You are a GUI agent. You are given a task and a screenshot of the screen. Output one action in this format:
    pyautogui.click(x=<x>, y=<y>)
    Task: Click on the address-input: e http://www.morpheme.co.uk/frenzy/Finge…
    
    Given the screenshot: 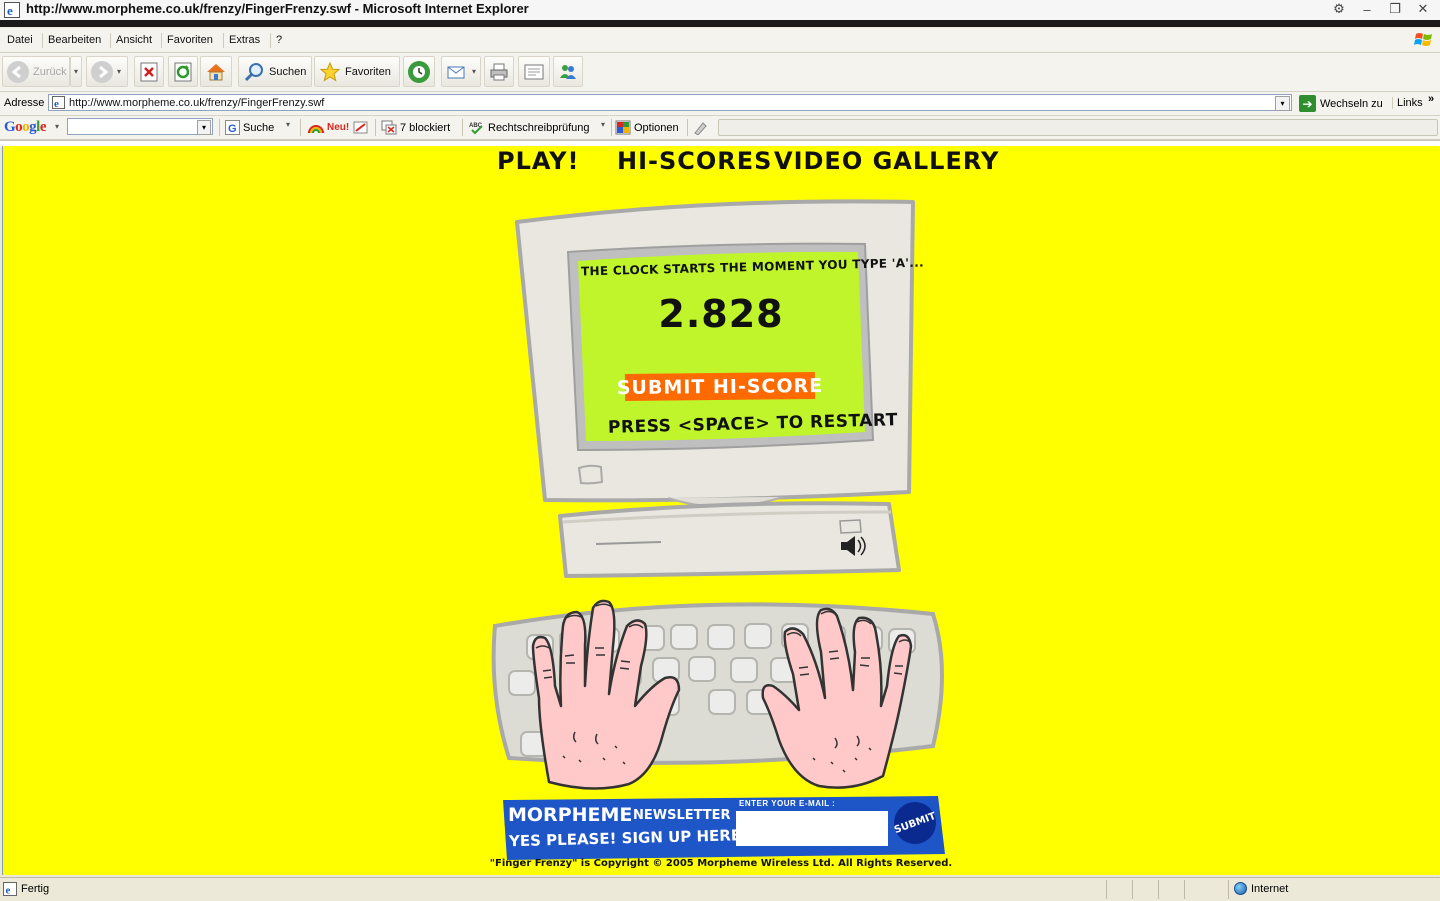 What is the action you would take?
    pyautogui.click(x=670, y=102)
    